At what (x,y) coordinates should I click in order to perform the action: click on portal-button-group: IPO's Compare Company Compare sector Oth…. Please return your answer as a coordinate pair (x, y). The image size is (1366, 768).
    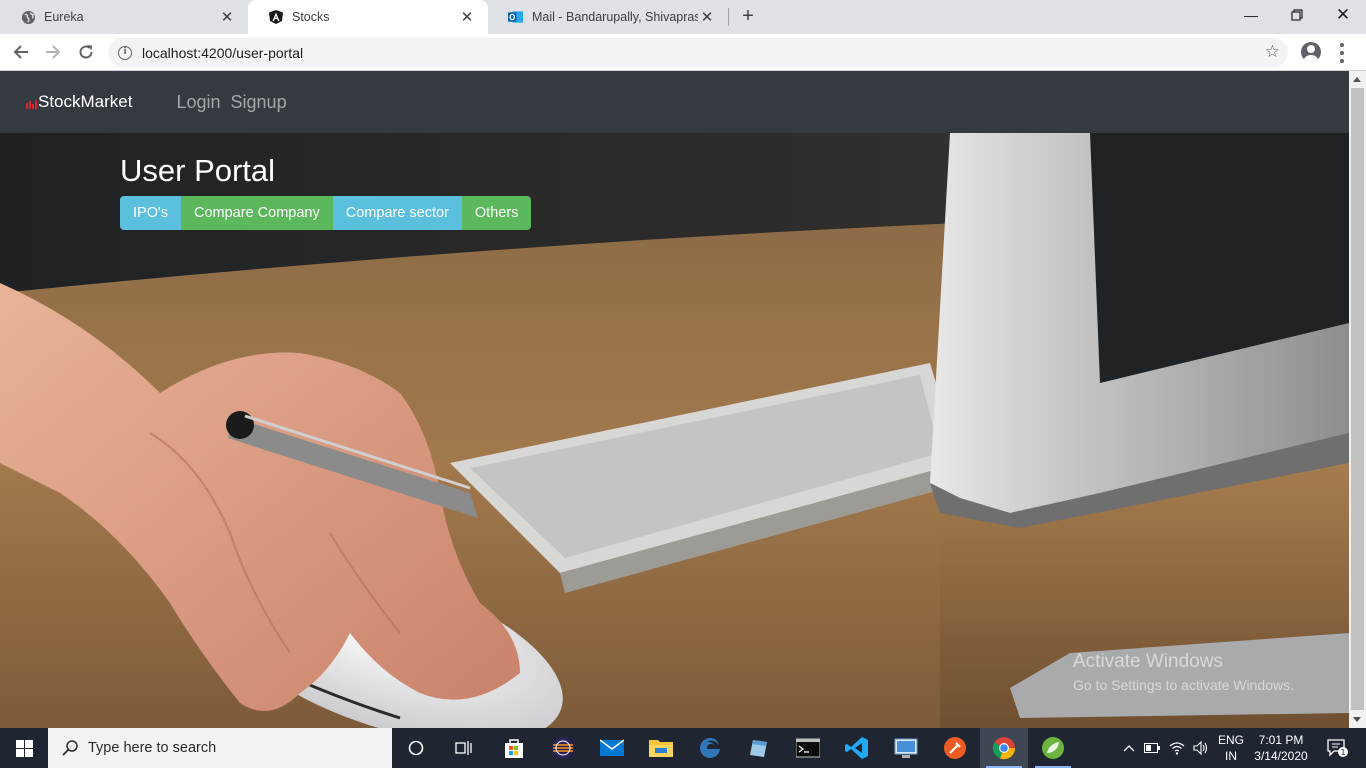
    Looking at the image, I should click on (326, 213).